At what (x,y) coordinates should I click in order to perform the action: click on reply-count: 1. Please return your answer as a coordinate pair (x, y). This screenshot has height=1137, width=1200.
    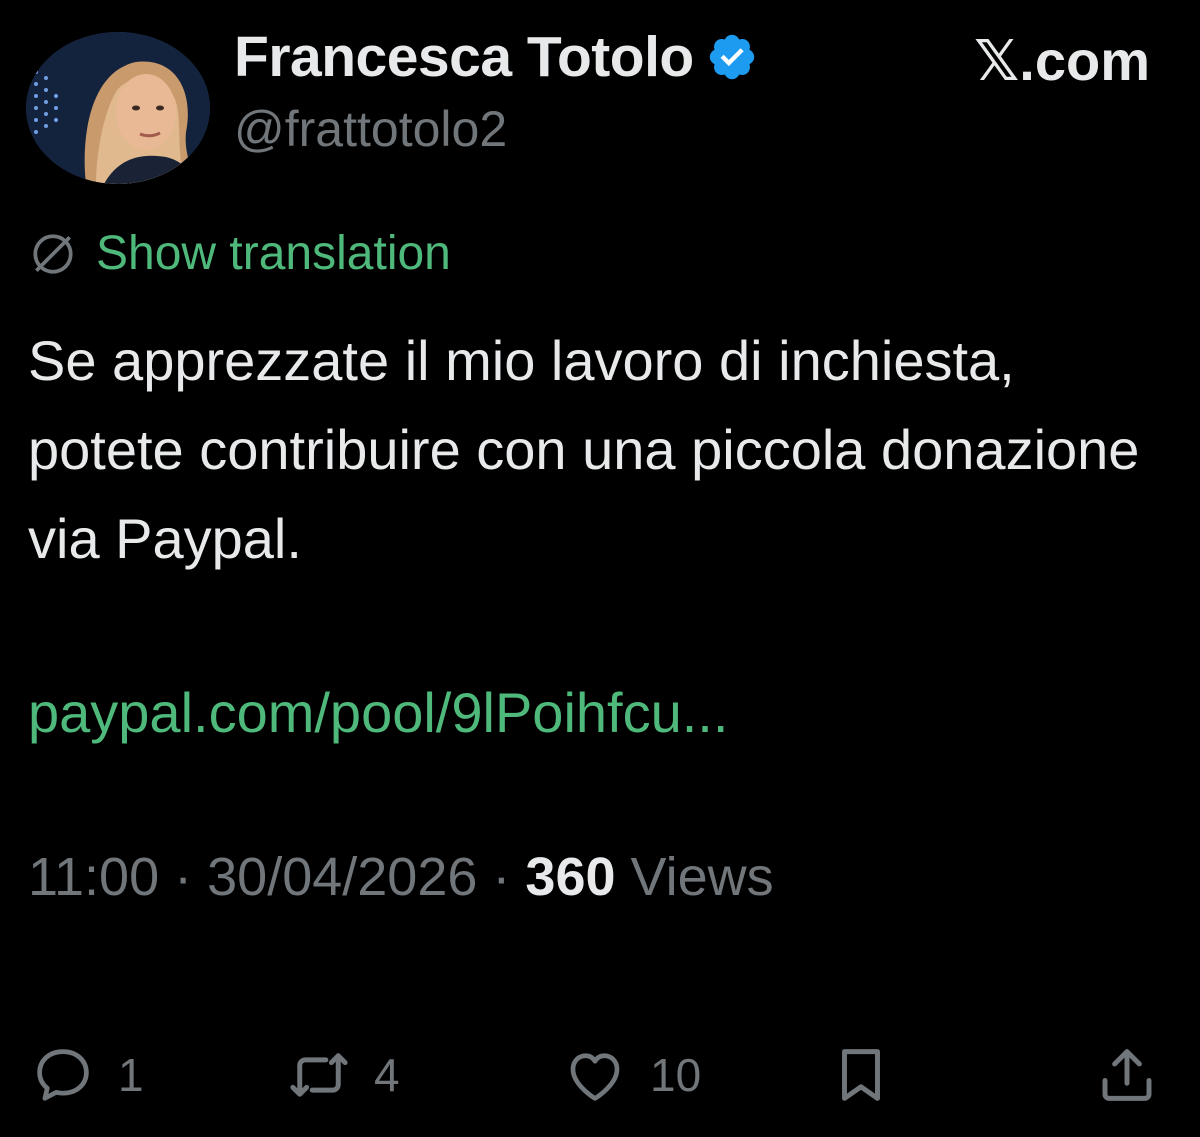
    Looking at the image, I should click on (131, 1075).